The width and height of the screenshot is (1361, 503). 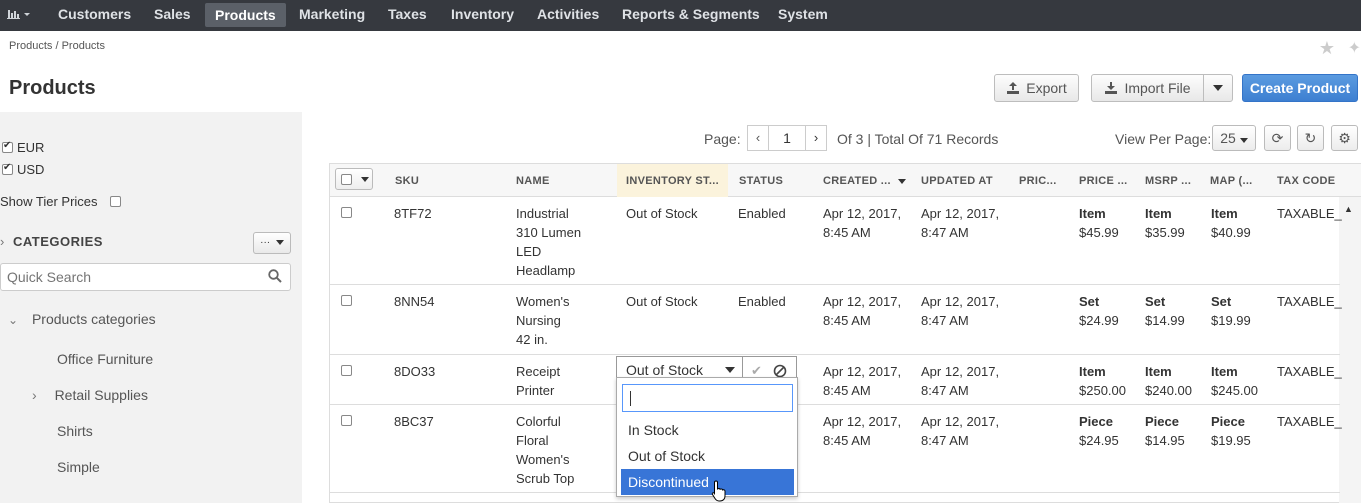 What do you see at coordinates (761, 181) in the screenshot?
I see `column-header-status: STATUS` at bounding box center [761, 181].